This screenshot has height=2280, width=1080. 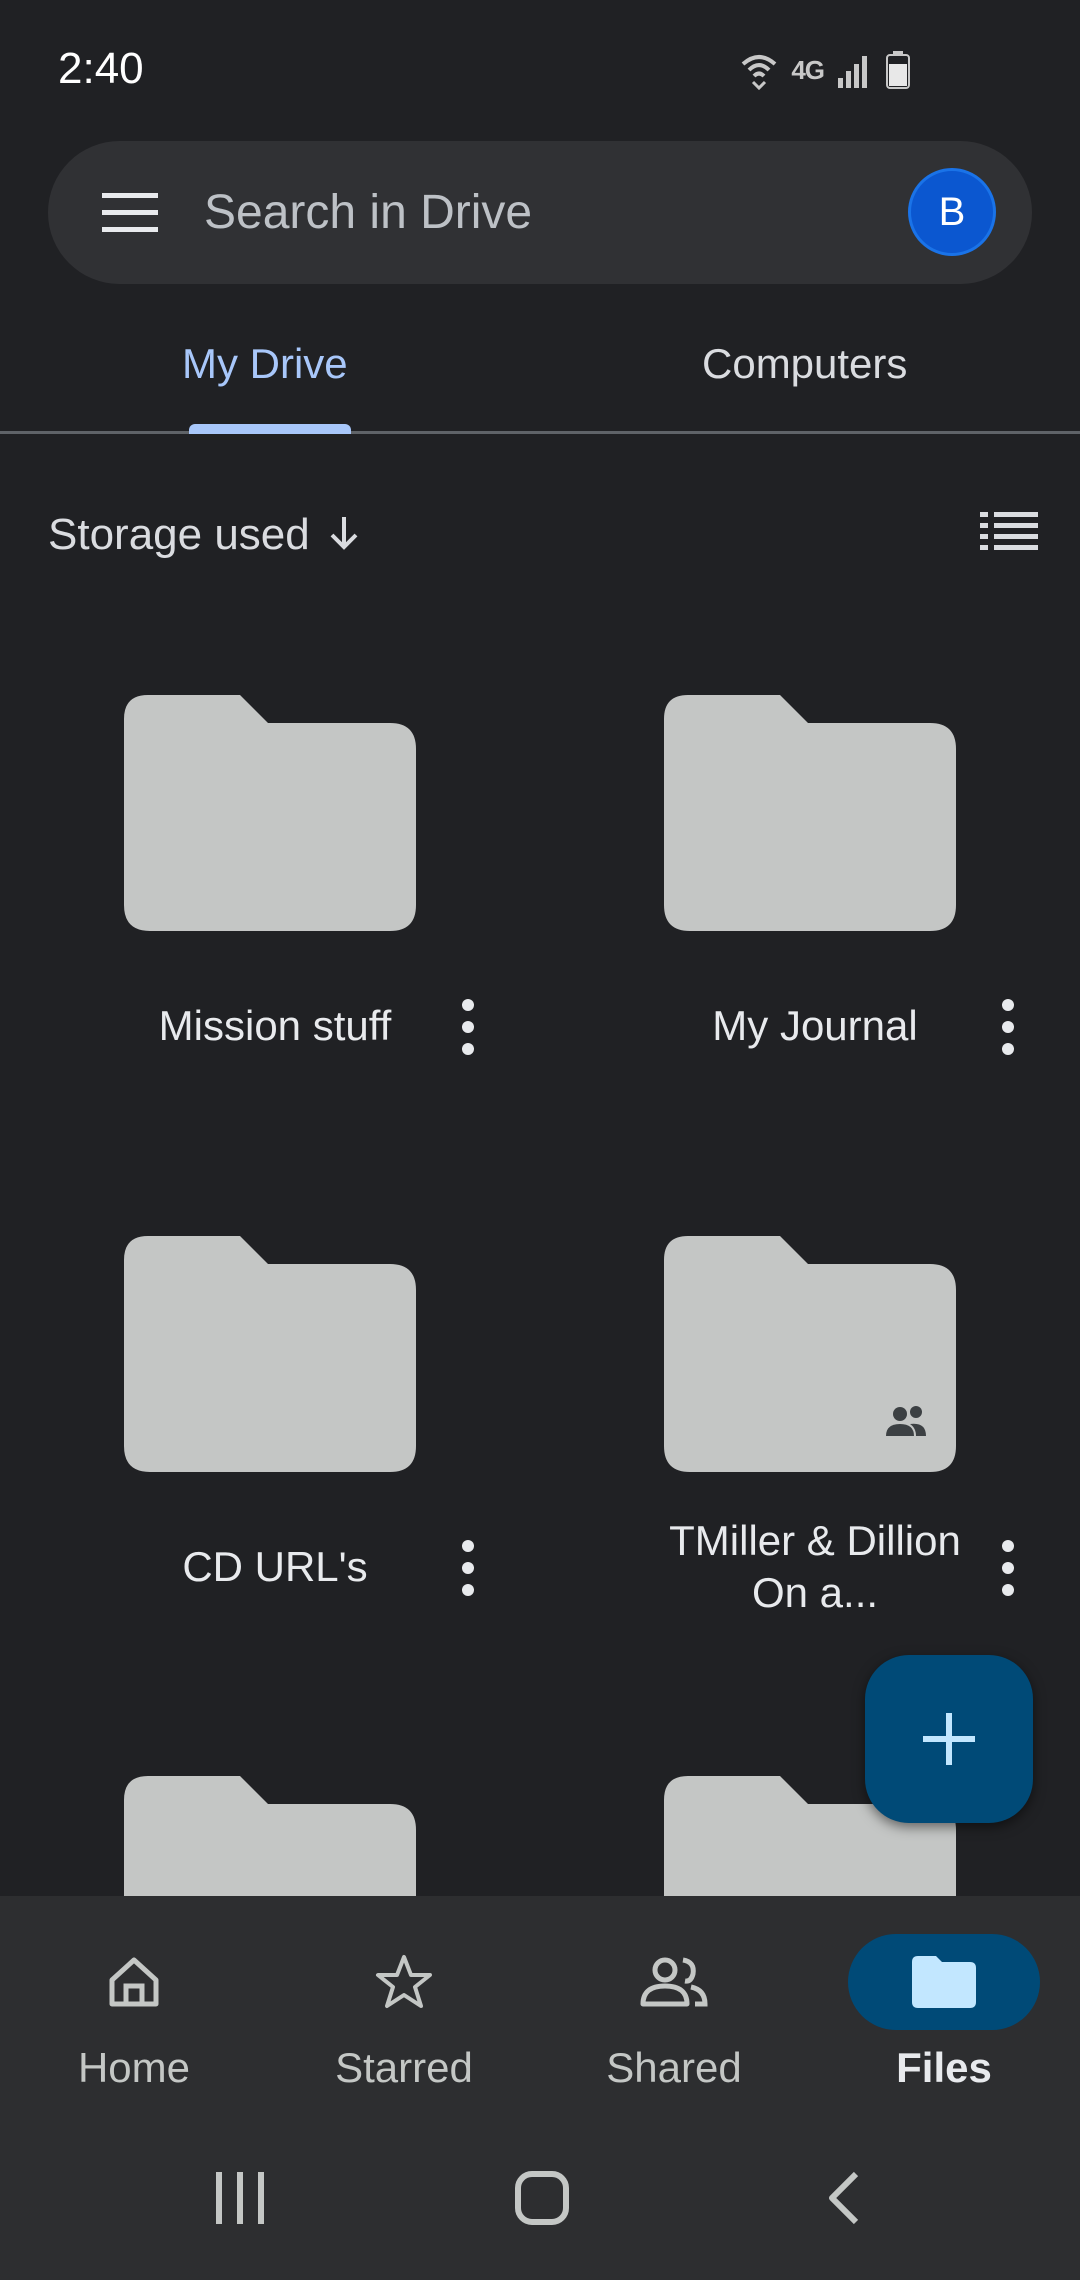 What do you see at coordinates (855, 70) in the screenshot?
I see `signal-icon` at bounding box center [855, 70].